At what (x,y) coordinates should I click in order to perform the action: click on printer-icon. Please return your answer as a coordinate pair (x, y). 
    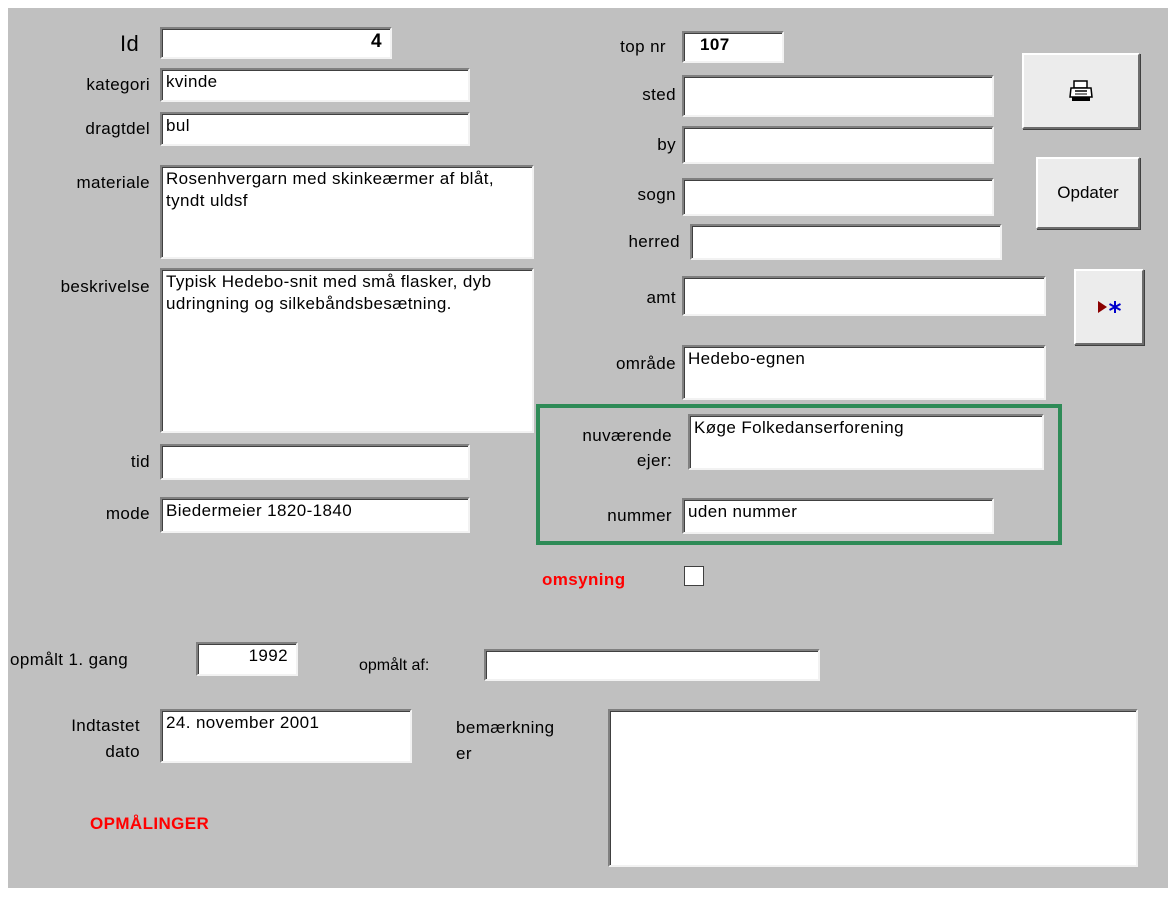
    Looking at the image, I should click on (1081, 90).